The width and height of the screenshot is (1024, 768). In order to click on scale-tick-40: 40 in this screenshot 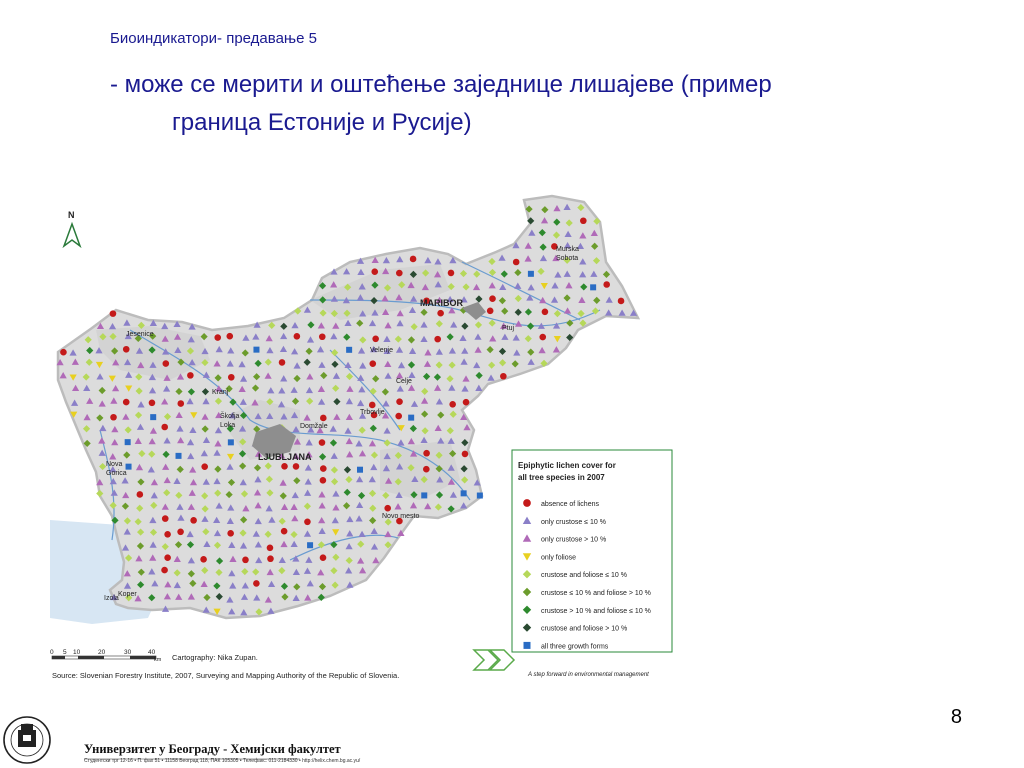, I will do `click(152, 652)`.